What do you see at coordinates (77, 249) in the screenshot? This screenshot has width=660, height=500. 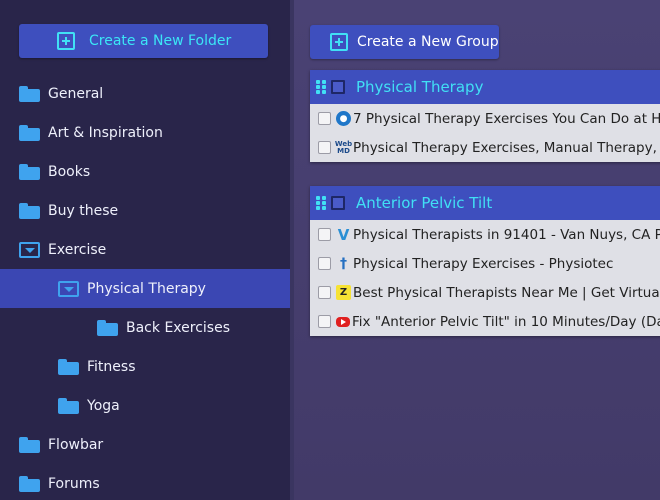 I see `sidebar-item-label: Exercise` at bounding box center [77, 249].